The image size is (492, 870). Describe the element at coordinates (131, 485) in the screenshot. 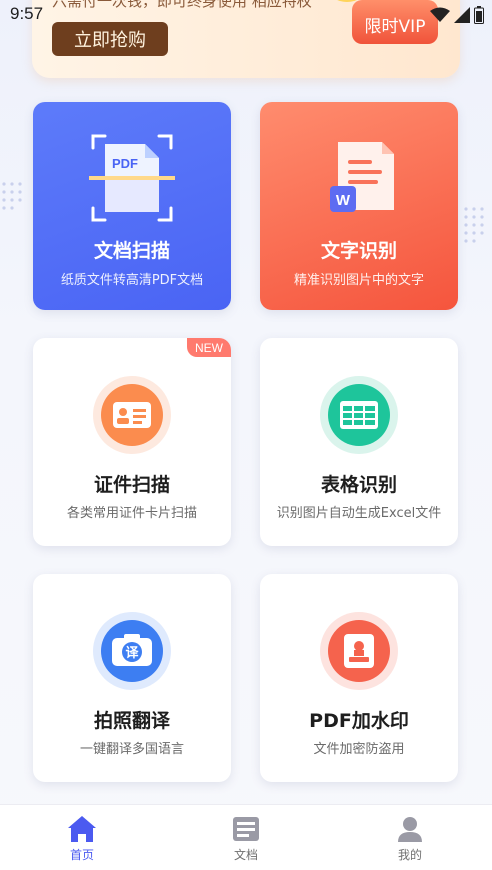

I see `card-title: 证件扫描` at that location.